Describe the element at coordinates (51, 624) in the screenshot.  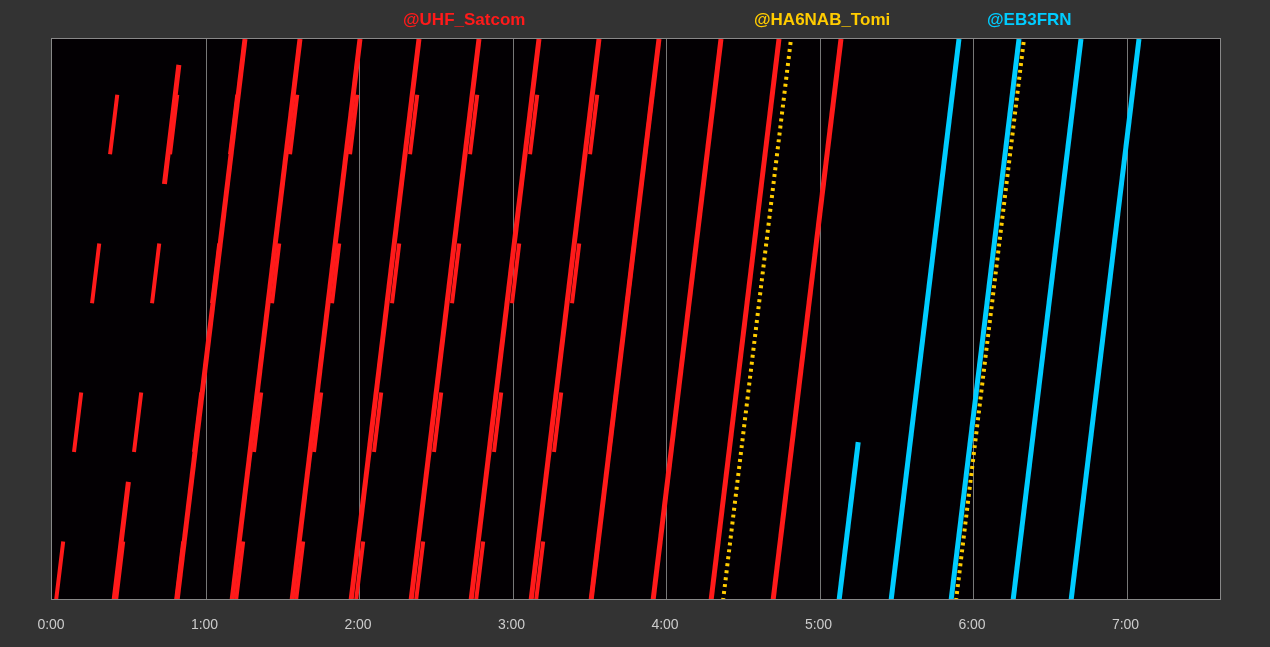
I see `axis-tick-label: 0:00` at that location.